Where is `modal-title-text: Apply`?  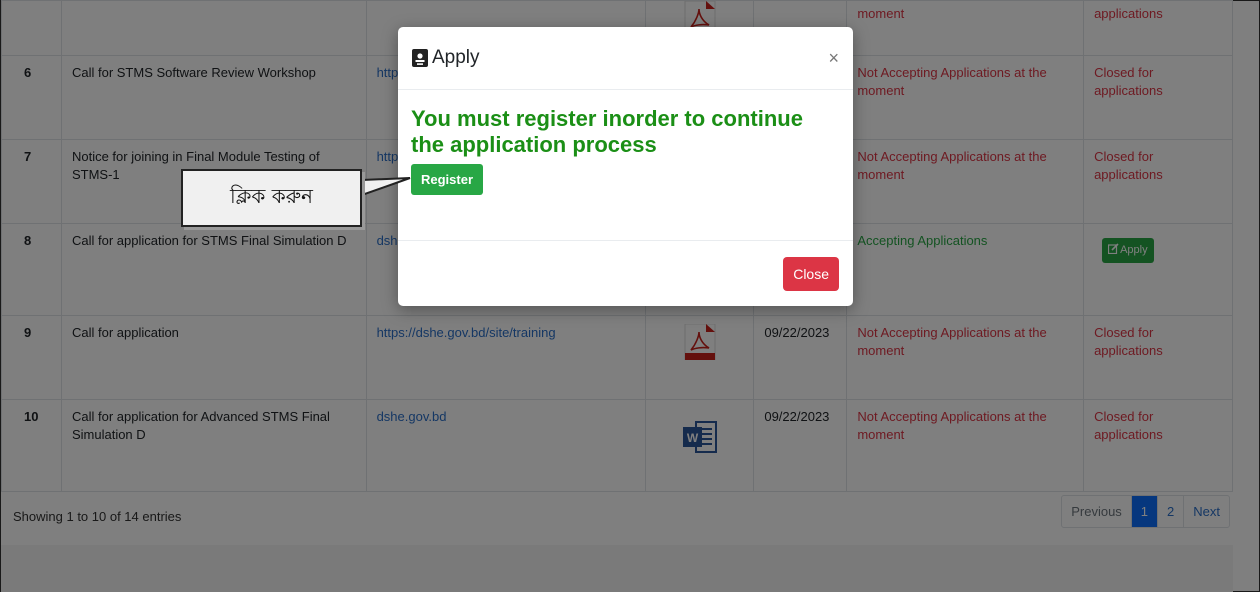 modal-title-text: Apply is located at coordinates (456, 57).